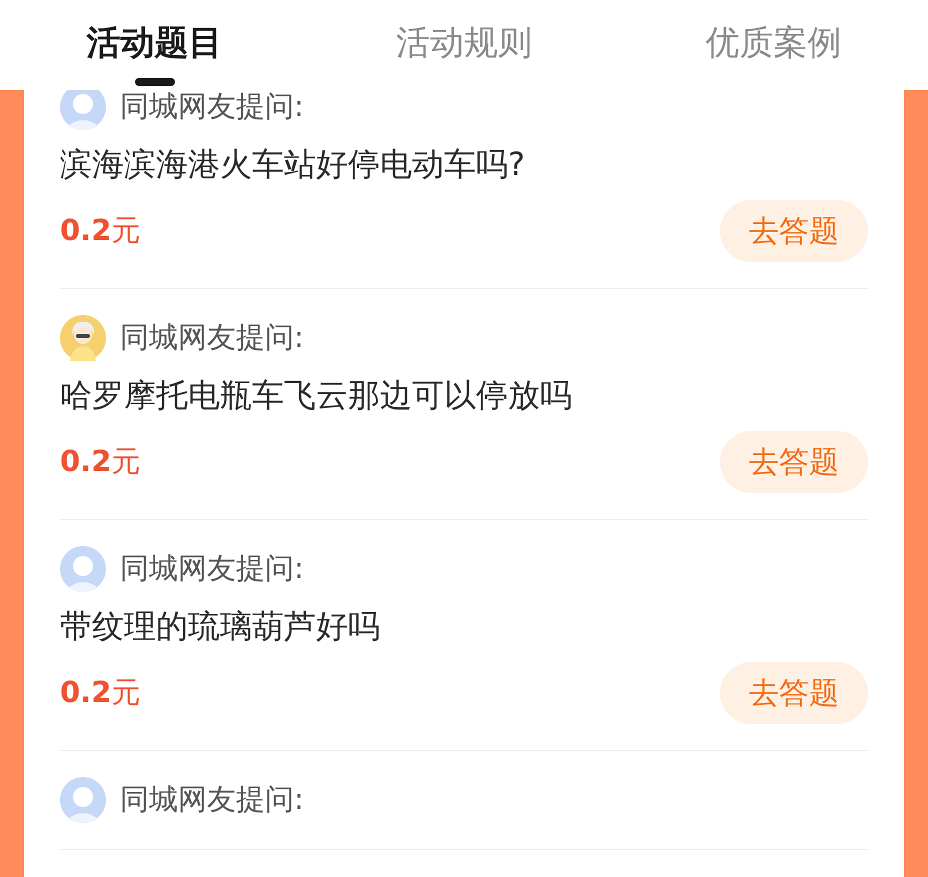 The width and height of the screenshot is (928, 877). Describe the element at coordinates (773, 43) in the screenshot. I see `tab: 优质案例` at that location.